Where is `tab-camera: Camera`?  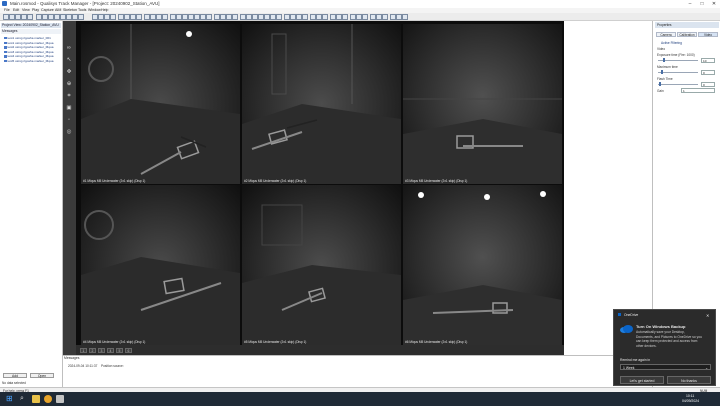
tab-camera: Camera is located at coordinates (666, 34).